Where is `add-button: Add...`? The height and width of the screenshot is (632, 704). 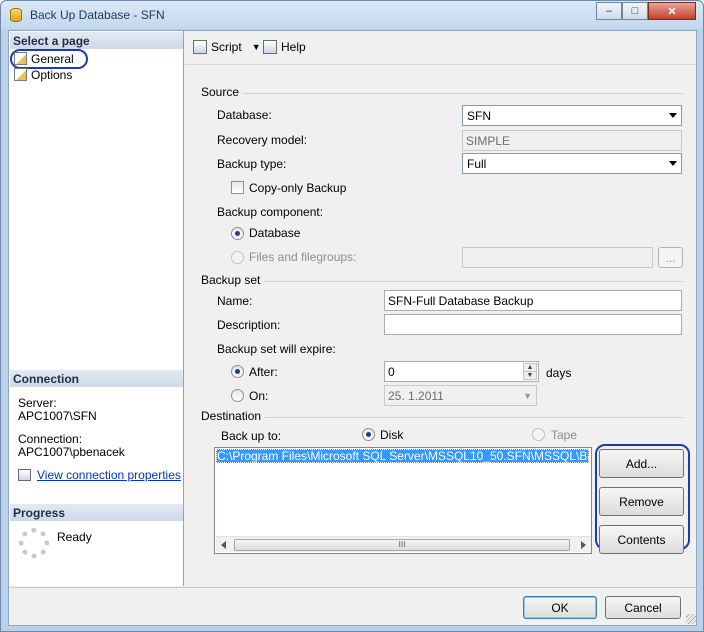
add-button: Add... is located at coordinates (641, 463).